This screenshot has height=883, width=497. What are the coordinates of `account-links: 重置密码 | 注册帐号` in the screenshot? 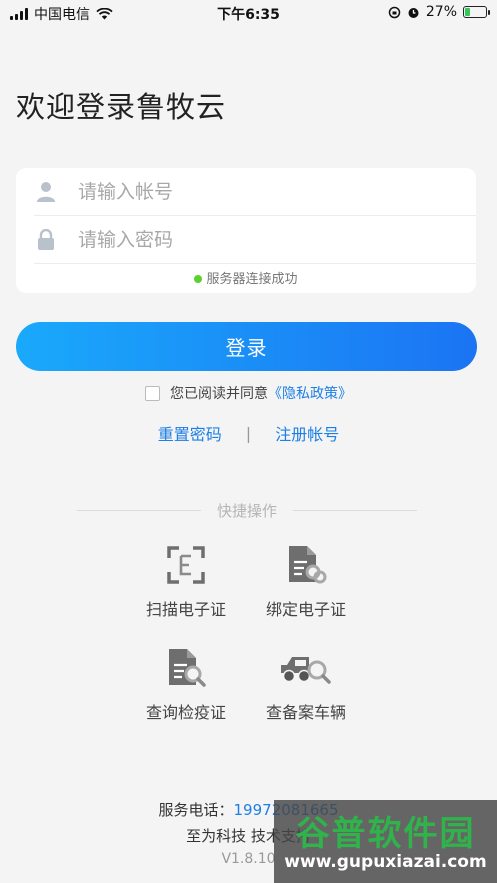 It's located at (248, 433).